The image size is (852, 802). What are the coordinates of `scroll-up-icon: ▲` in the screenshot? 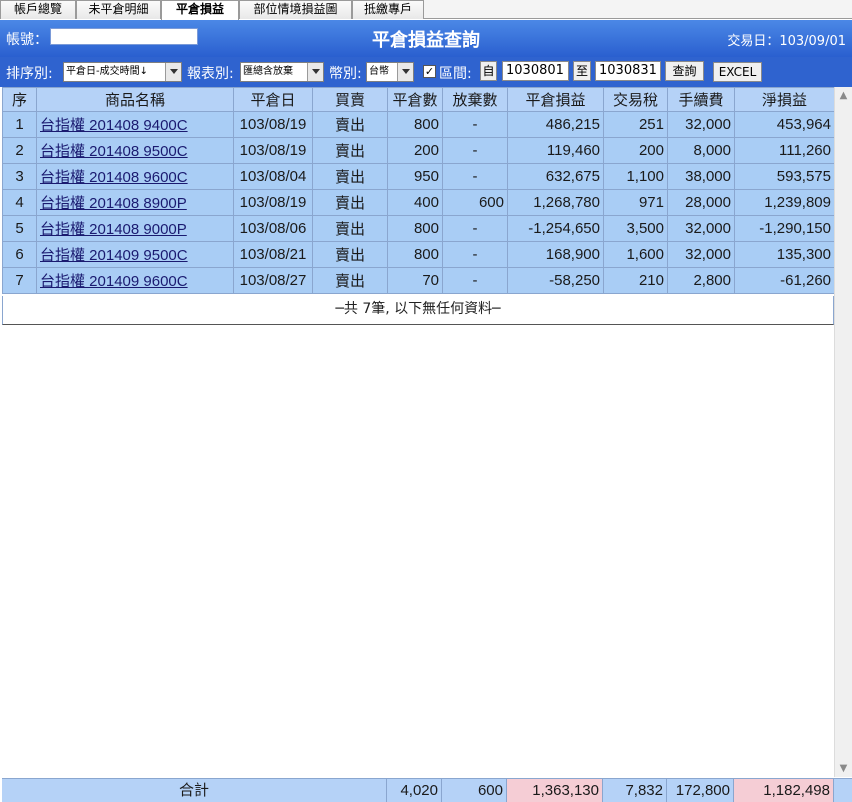 It's located at (843, 95).